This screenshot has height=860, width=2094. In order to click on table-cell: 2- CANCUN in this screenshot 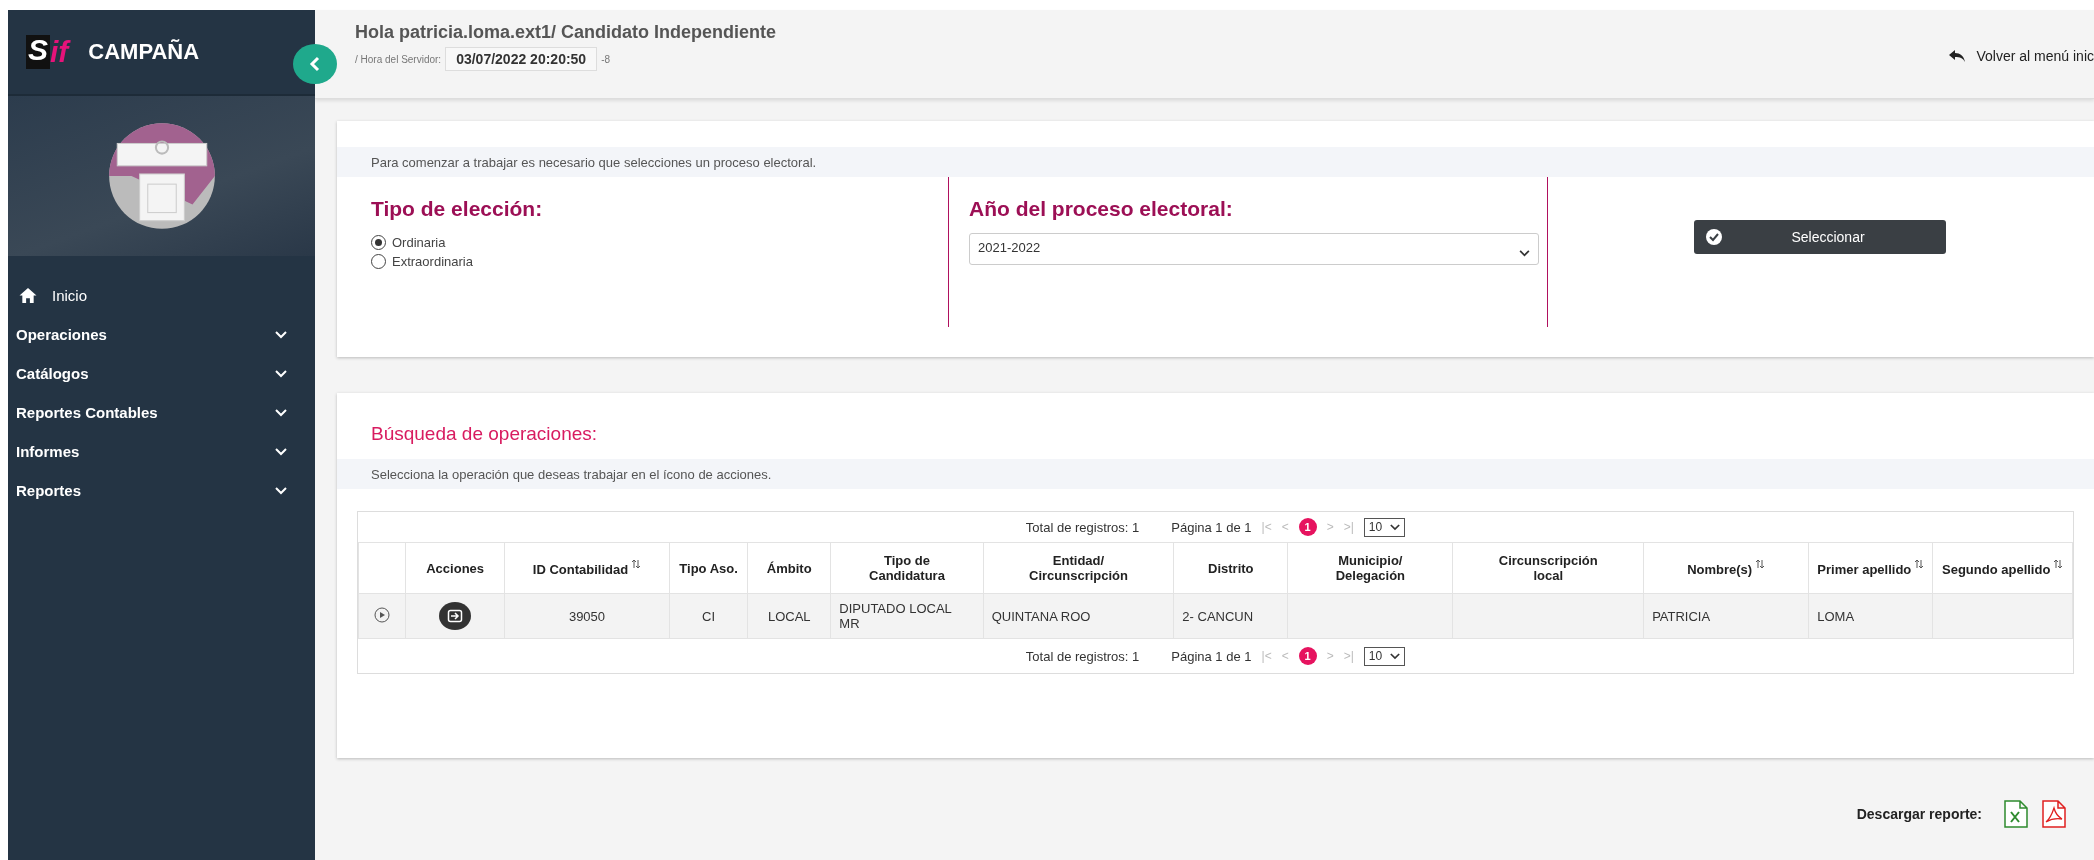, I will do `click(1218, 616)`.